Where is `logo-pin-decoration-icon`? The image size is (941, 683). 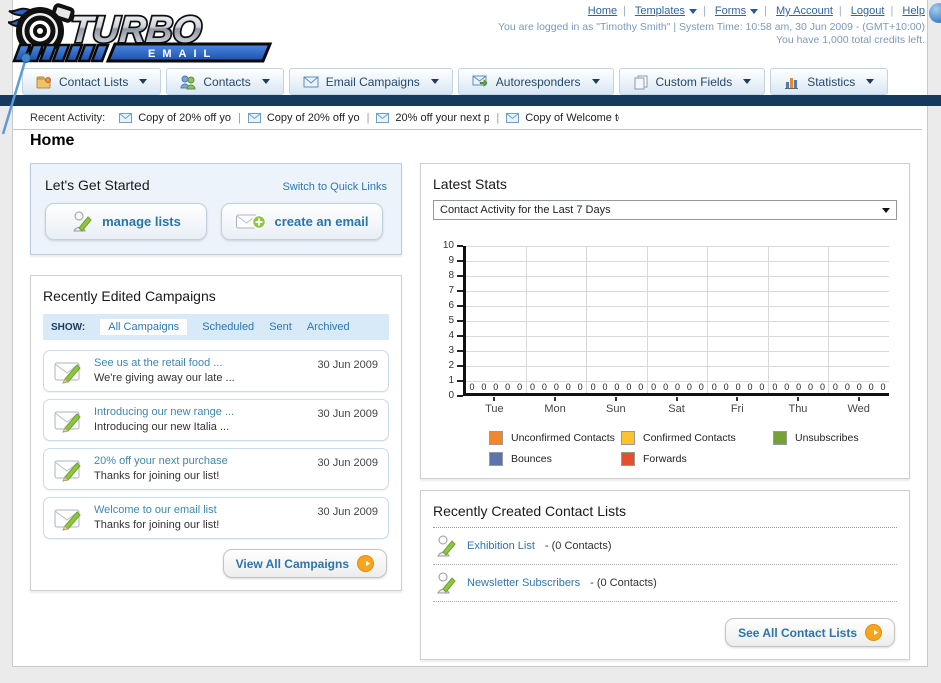
logo-pin-decoration-icon is located at coordinates (16, 94).